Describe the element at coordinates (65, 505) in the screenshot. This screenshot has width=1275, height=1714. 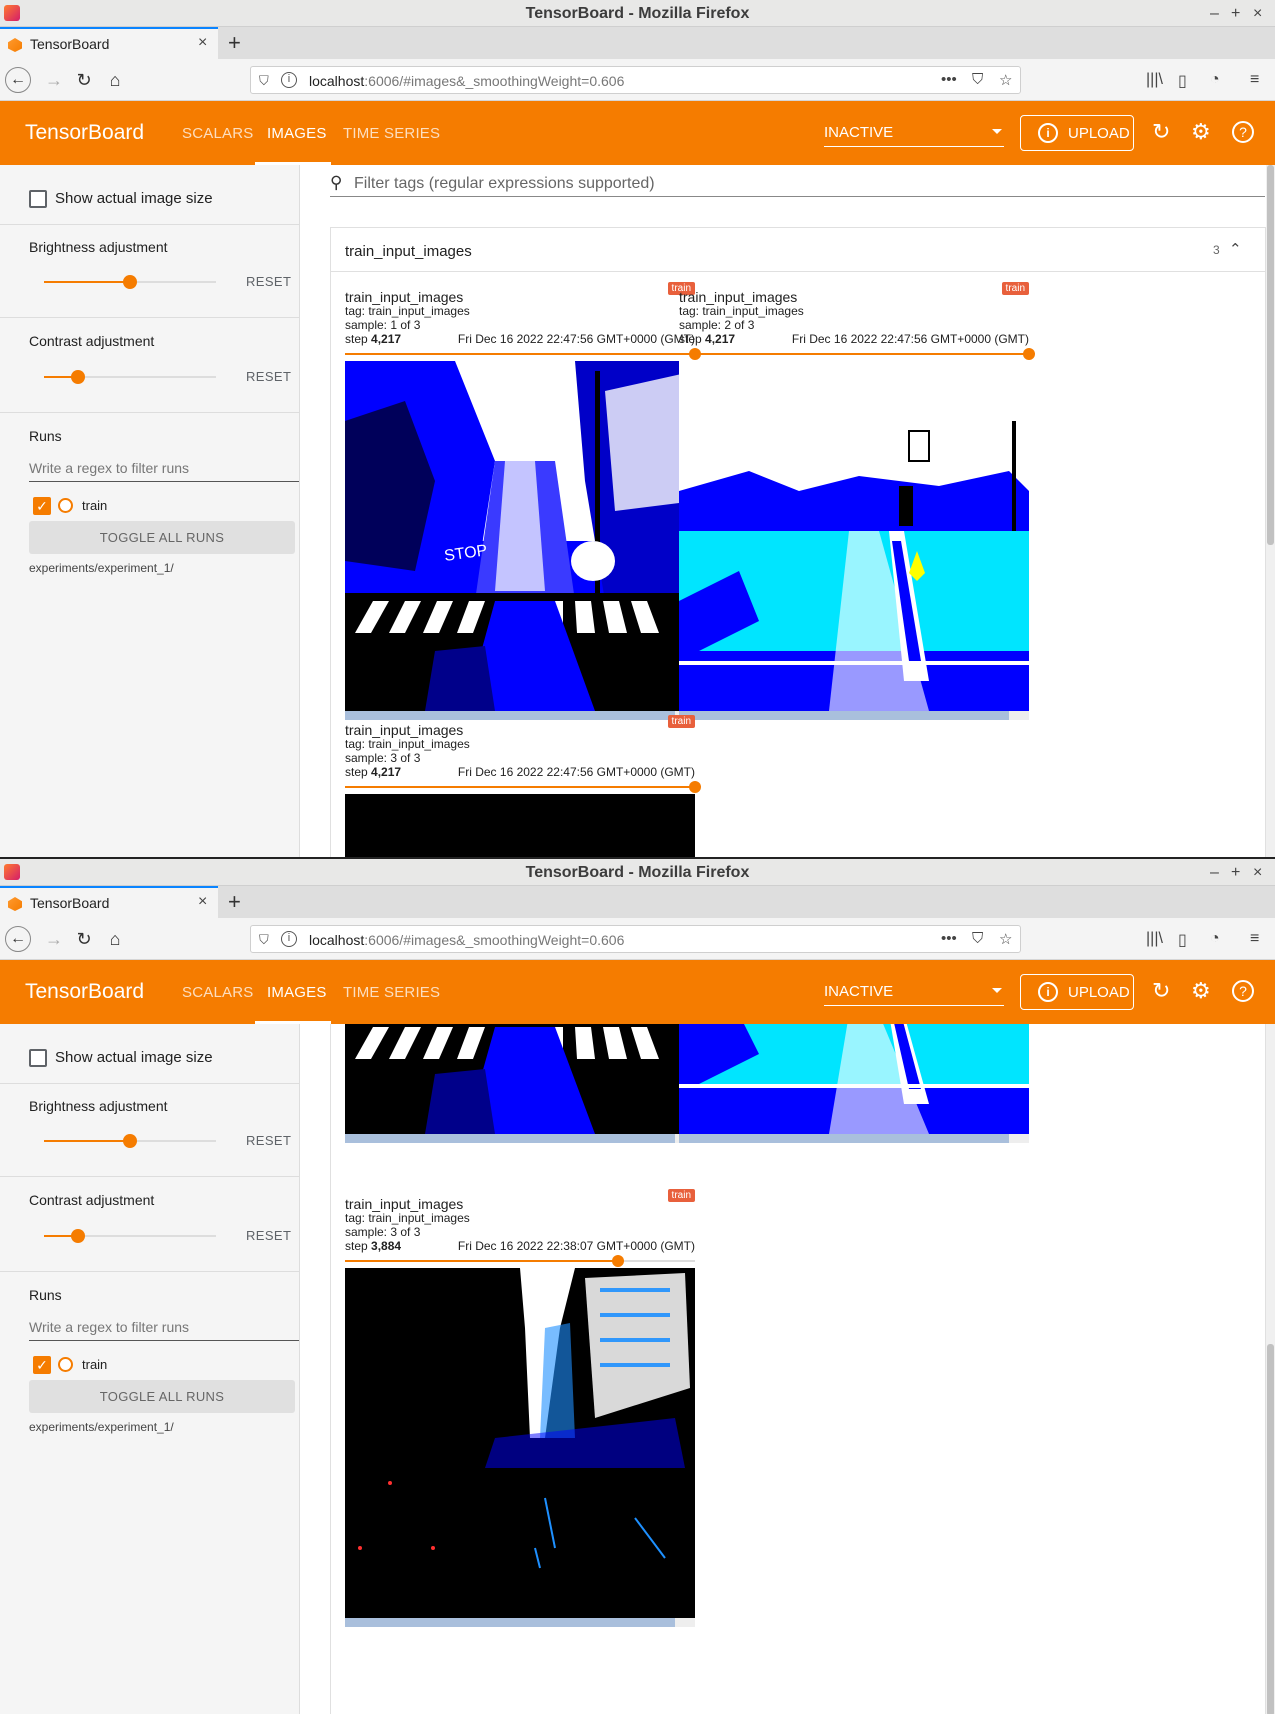
I see `run-color-swatch` at that location.